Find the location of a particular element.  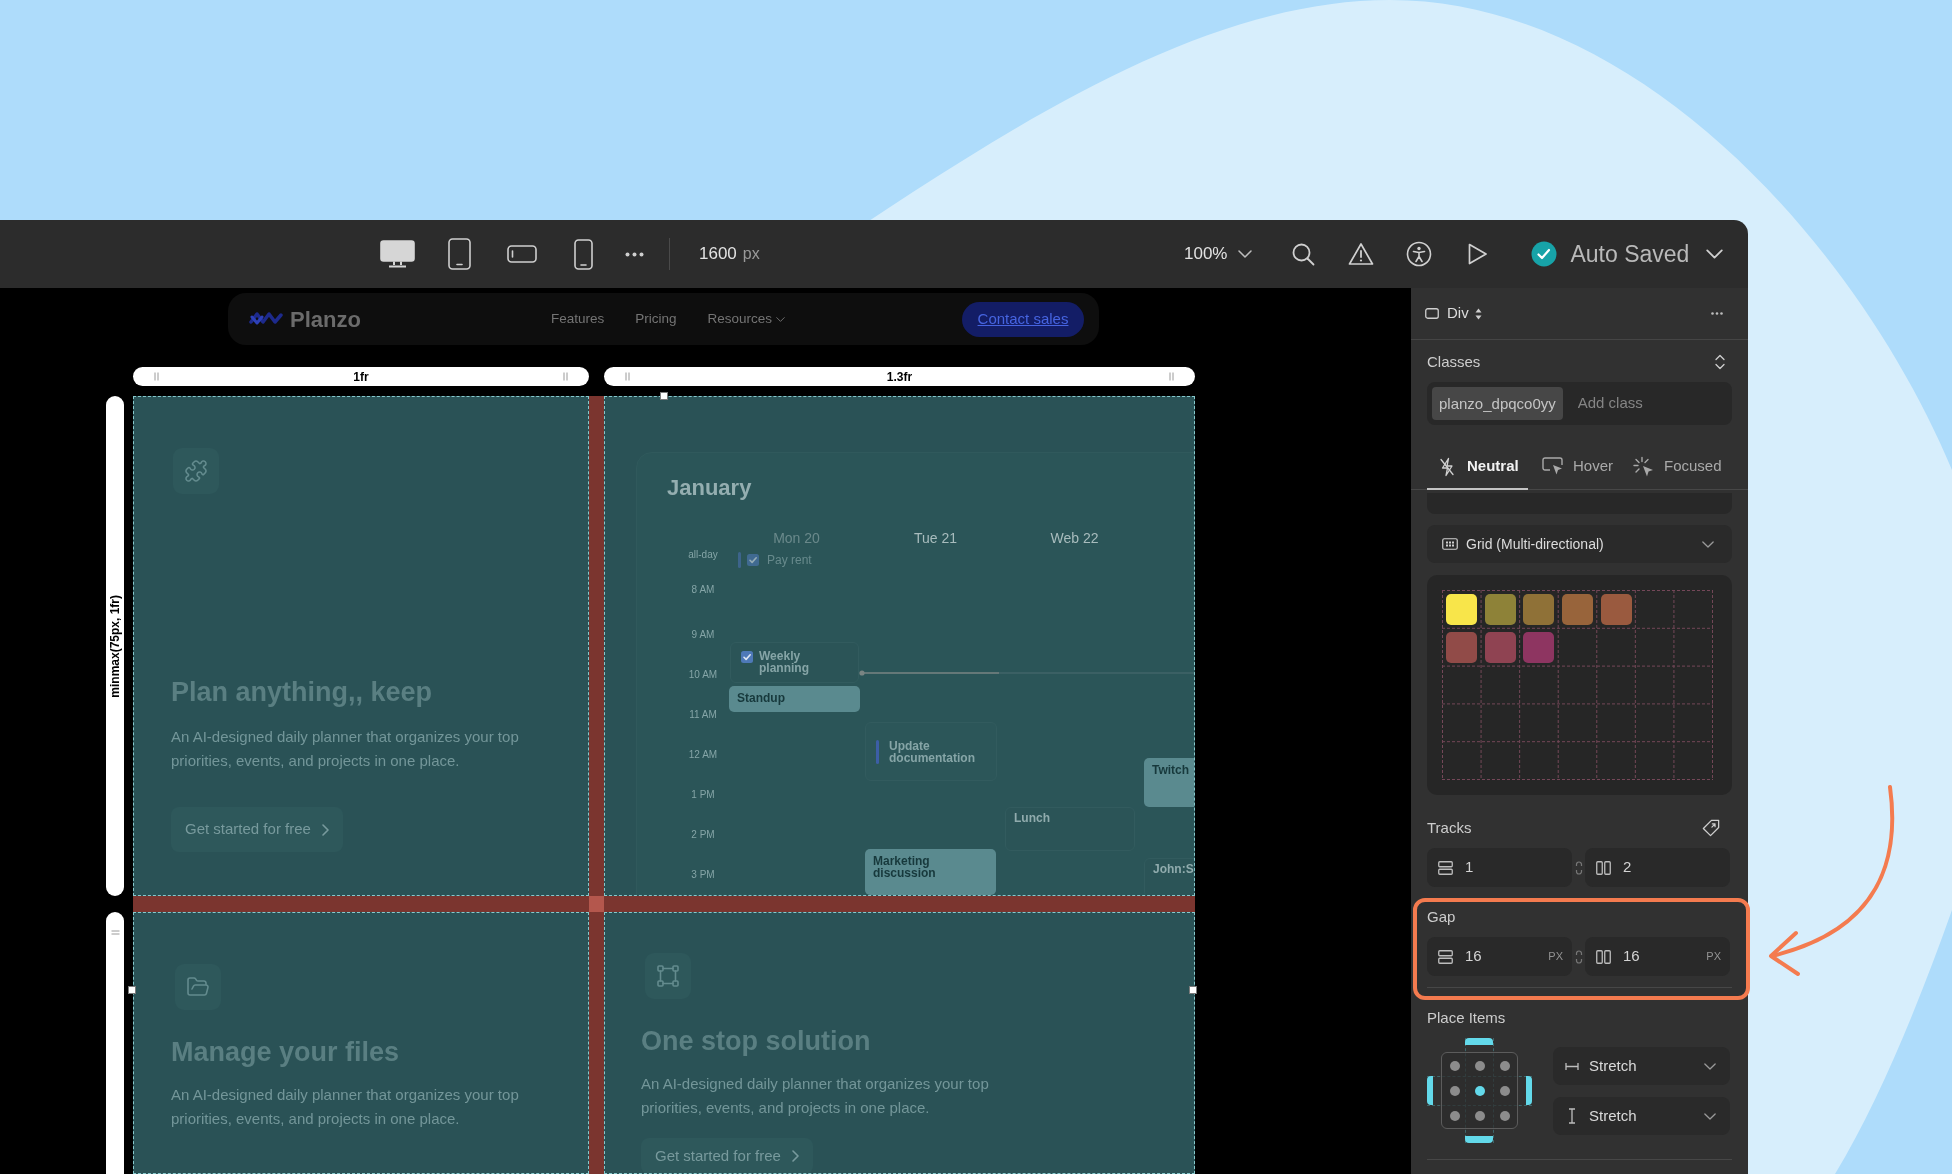

nav-link: Resources is located at coordinates (746, 319).